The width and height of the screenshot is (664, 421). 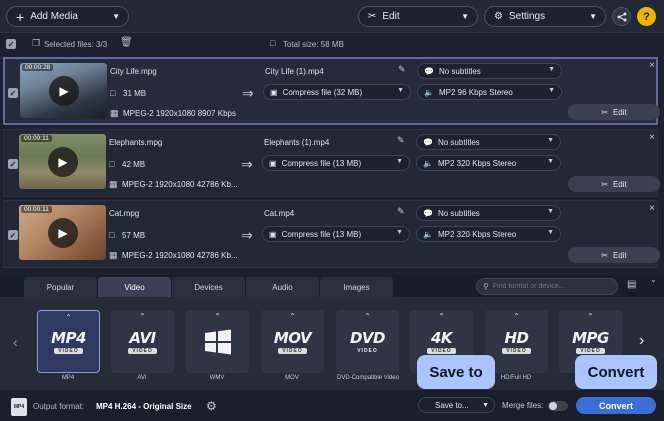 I want to click on scroll-right-icon: ›, so click(x=641, y=341).